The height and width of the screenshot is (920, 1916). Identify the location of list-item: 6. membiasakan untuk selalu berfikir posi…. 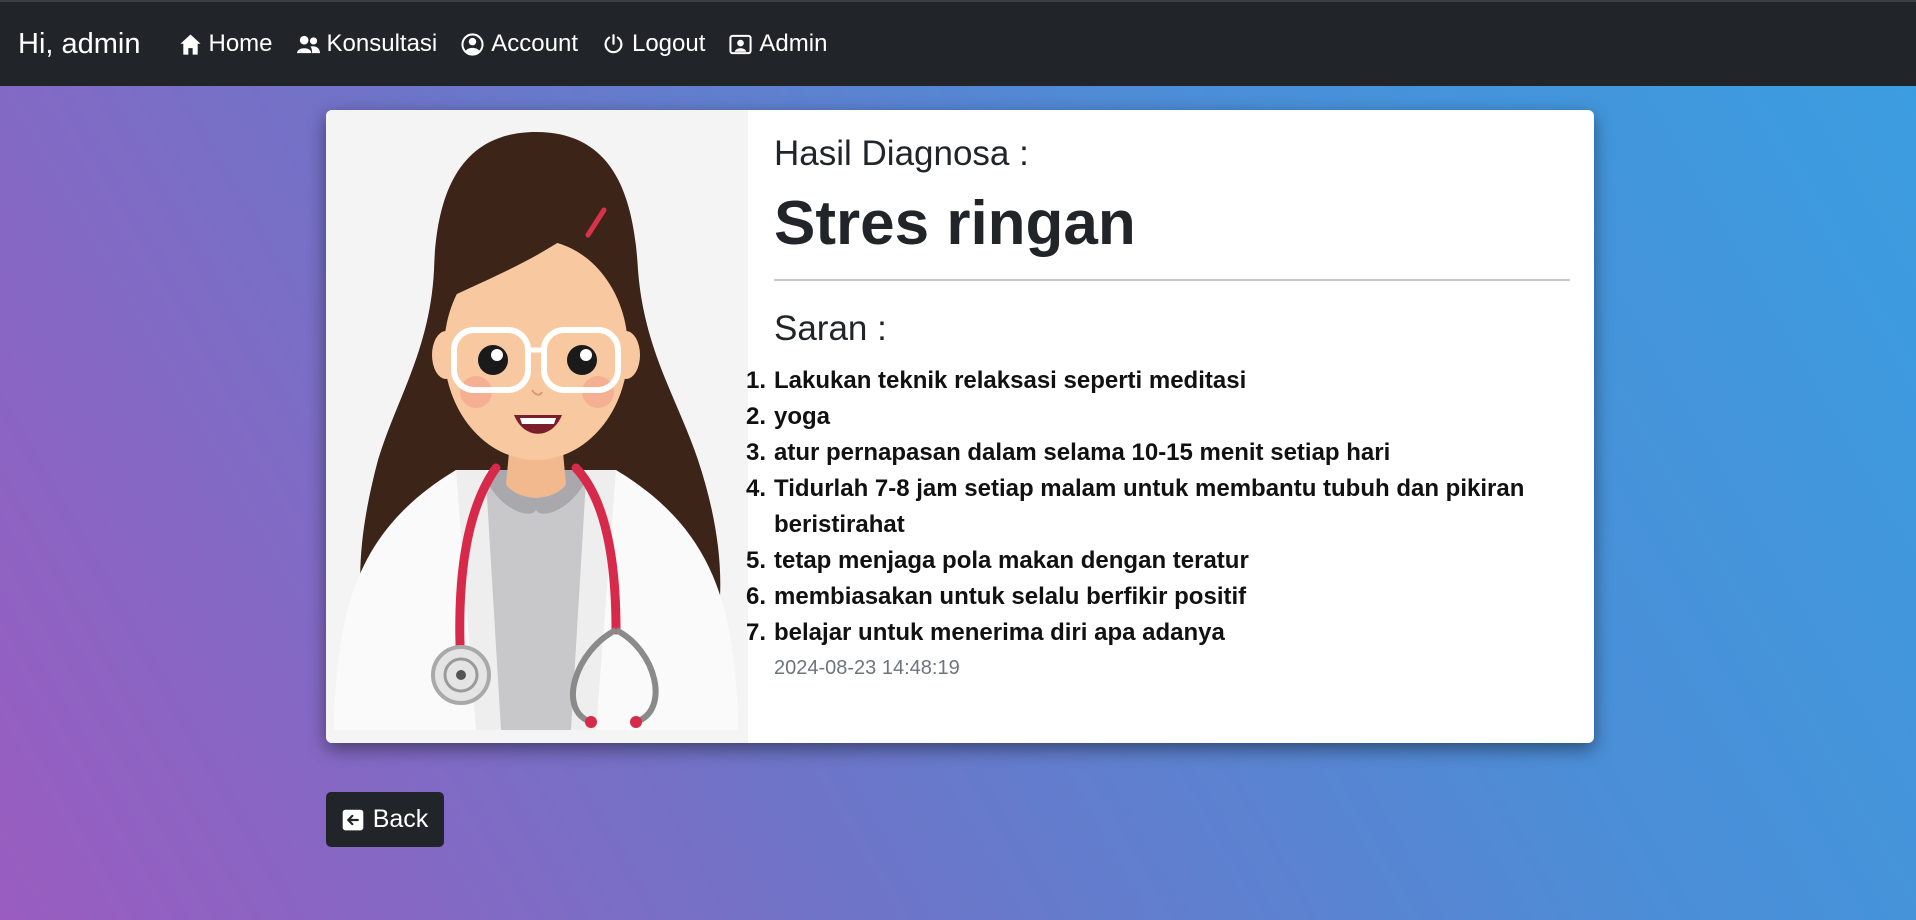
(996, 596).